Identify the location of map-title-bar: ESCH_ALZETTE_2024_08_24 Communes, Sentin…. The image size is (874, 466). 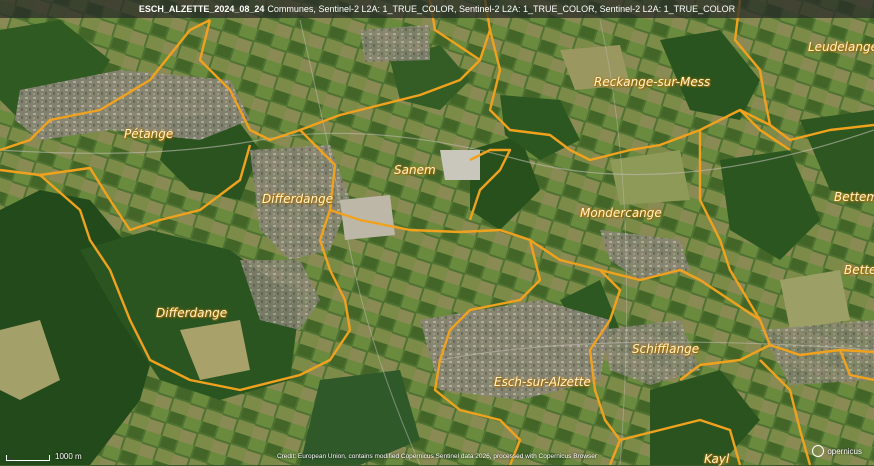
(437, 9).